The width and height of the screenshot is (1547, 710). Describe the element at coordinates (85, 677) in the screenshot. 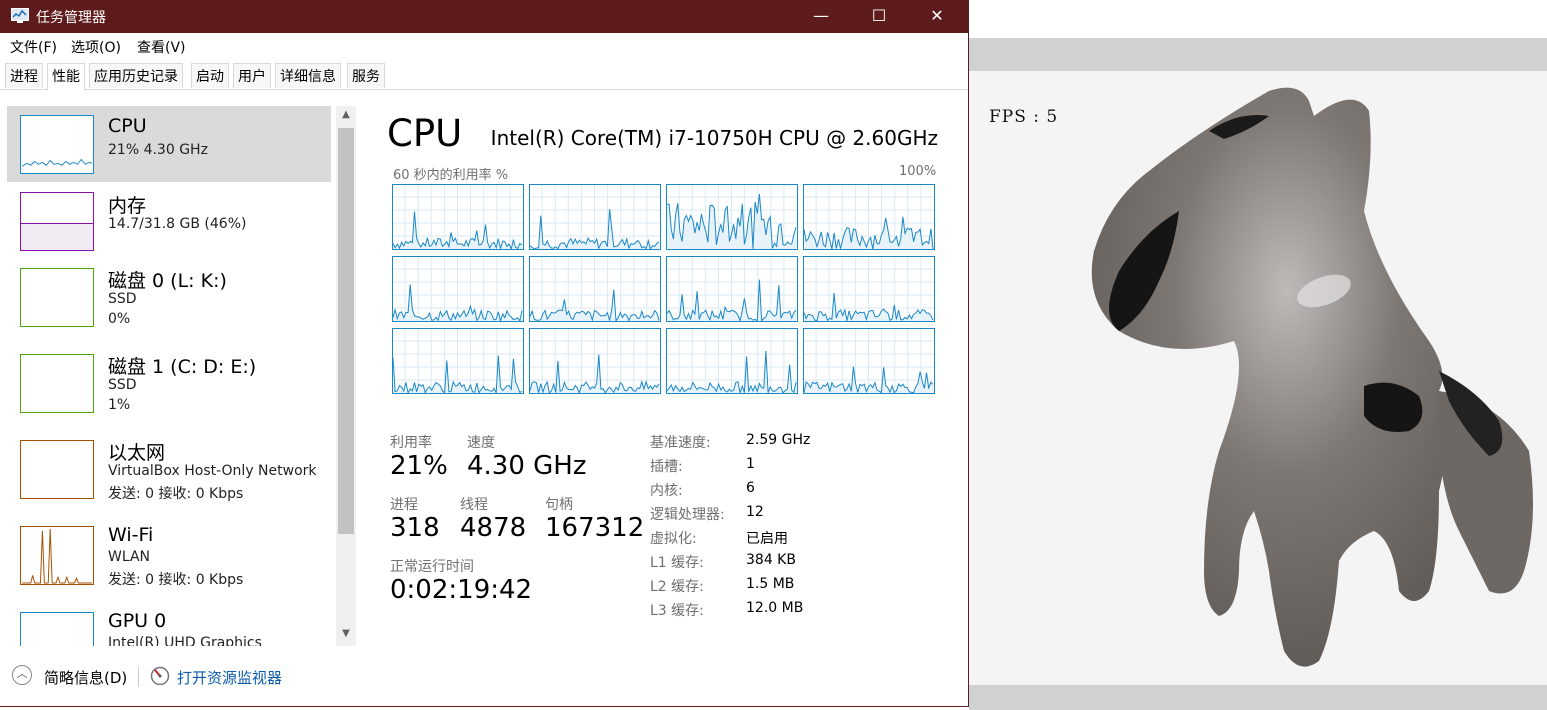

I see `fewer-details-link: 简略信息(D)` at that location.